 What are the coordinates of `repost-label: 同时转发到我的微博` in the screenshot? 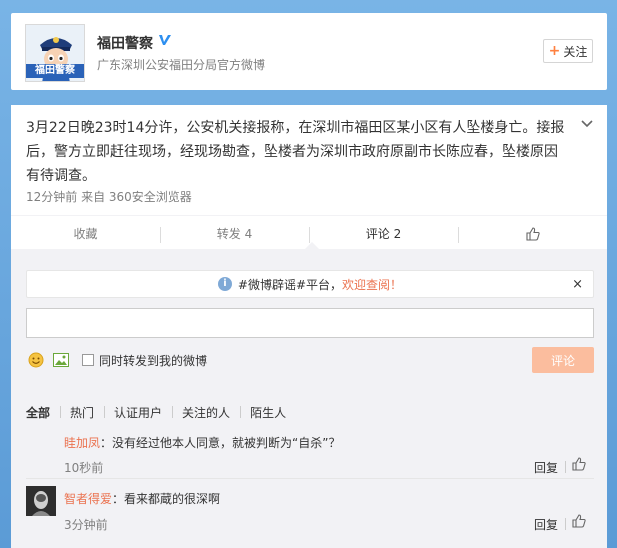 It's located at (153, 360).